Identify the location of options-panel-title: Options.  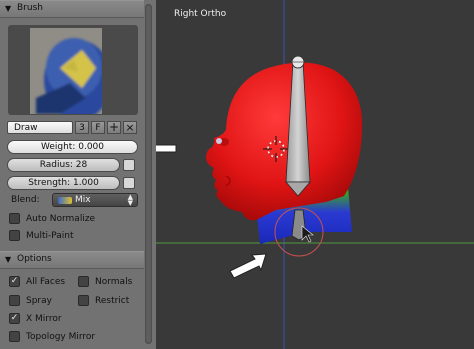
(34, 259).